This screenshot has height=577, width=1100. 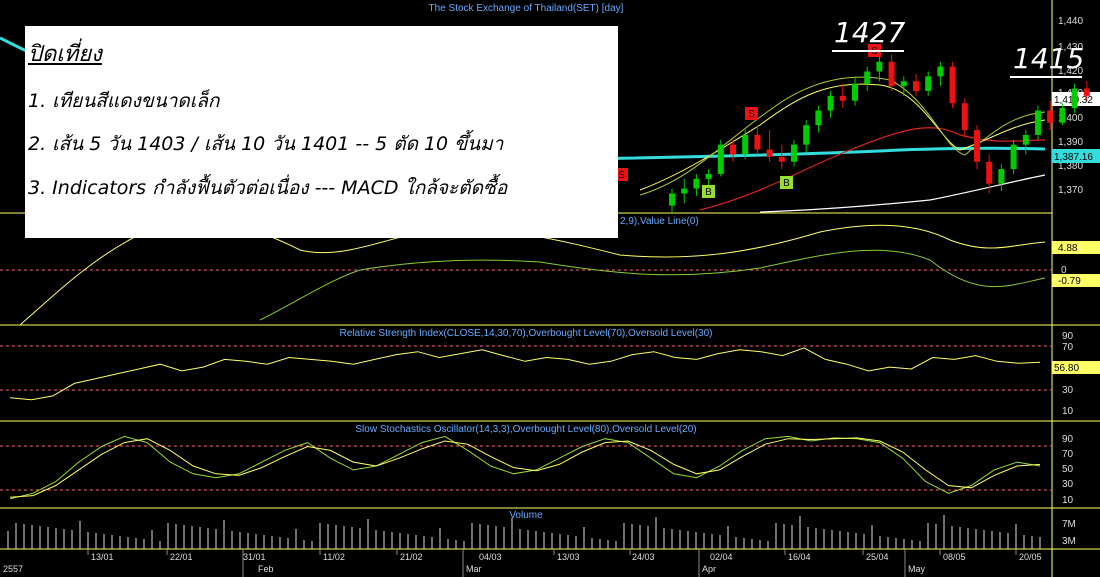 What do you see at coordinates (917, 569) in the screenshot?
I see `month-label: May` at bounding box center [917, 569].